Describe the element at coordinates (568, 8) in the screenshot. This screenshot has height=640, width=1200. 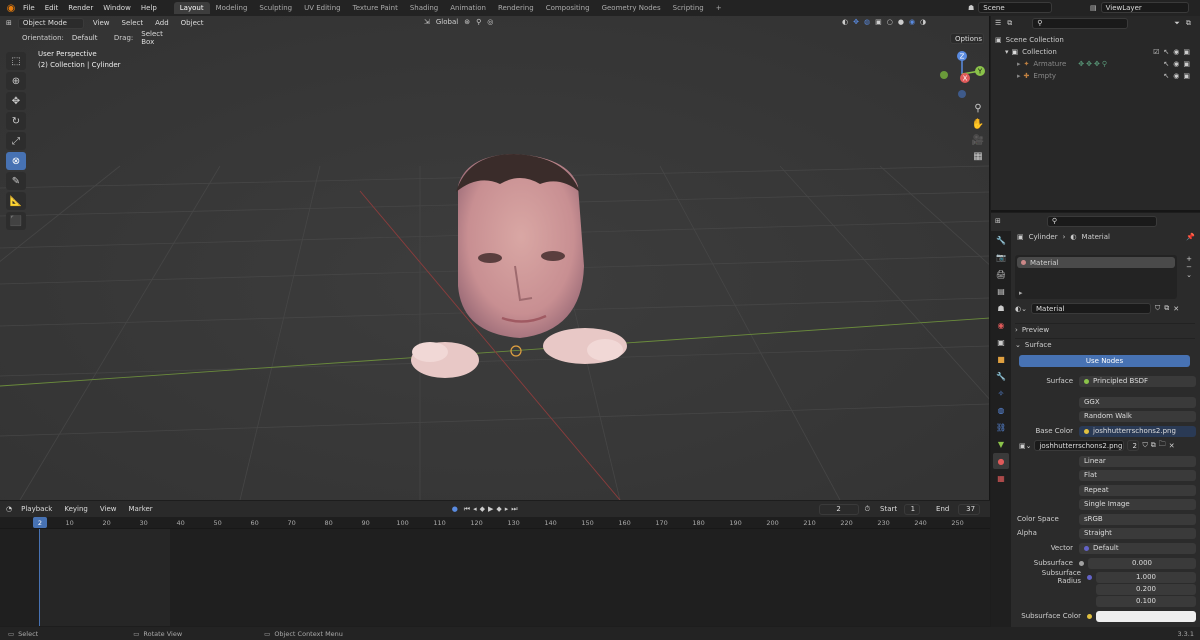
I see `tab-compositing: Compositing` at that location.